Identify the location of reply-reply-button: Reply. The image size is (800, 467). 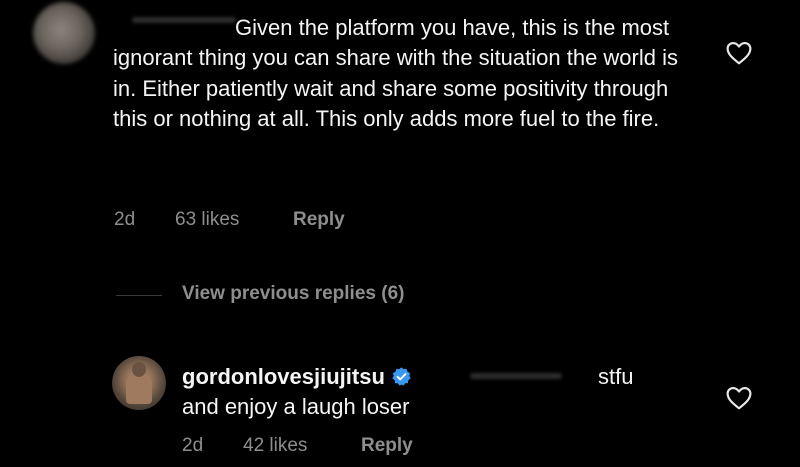
(387, 446).